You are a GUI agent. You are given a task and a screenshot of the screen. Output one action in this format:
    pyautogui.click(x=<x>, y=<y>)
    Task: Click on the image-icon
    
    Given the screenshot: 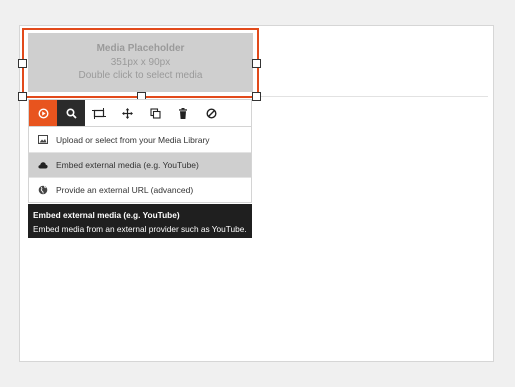 What is the action you would take?
    pyautogui.click(x=43, y=140)
    